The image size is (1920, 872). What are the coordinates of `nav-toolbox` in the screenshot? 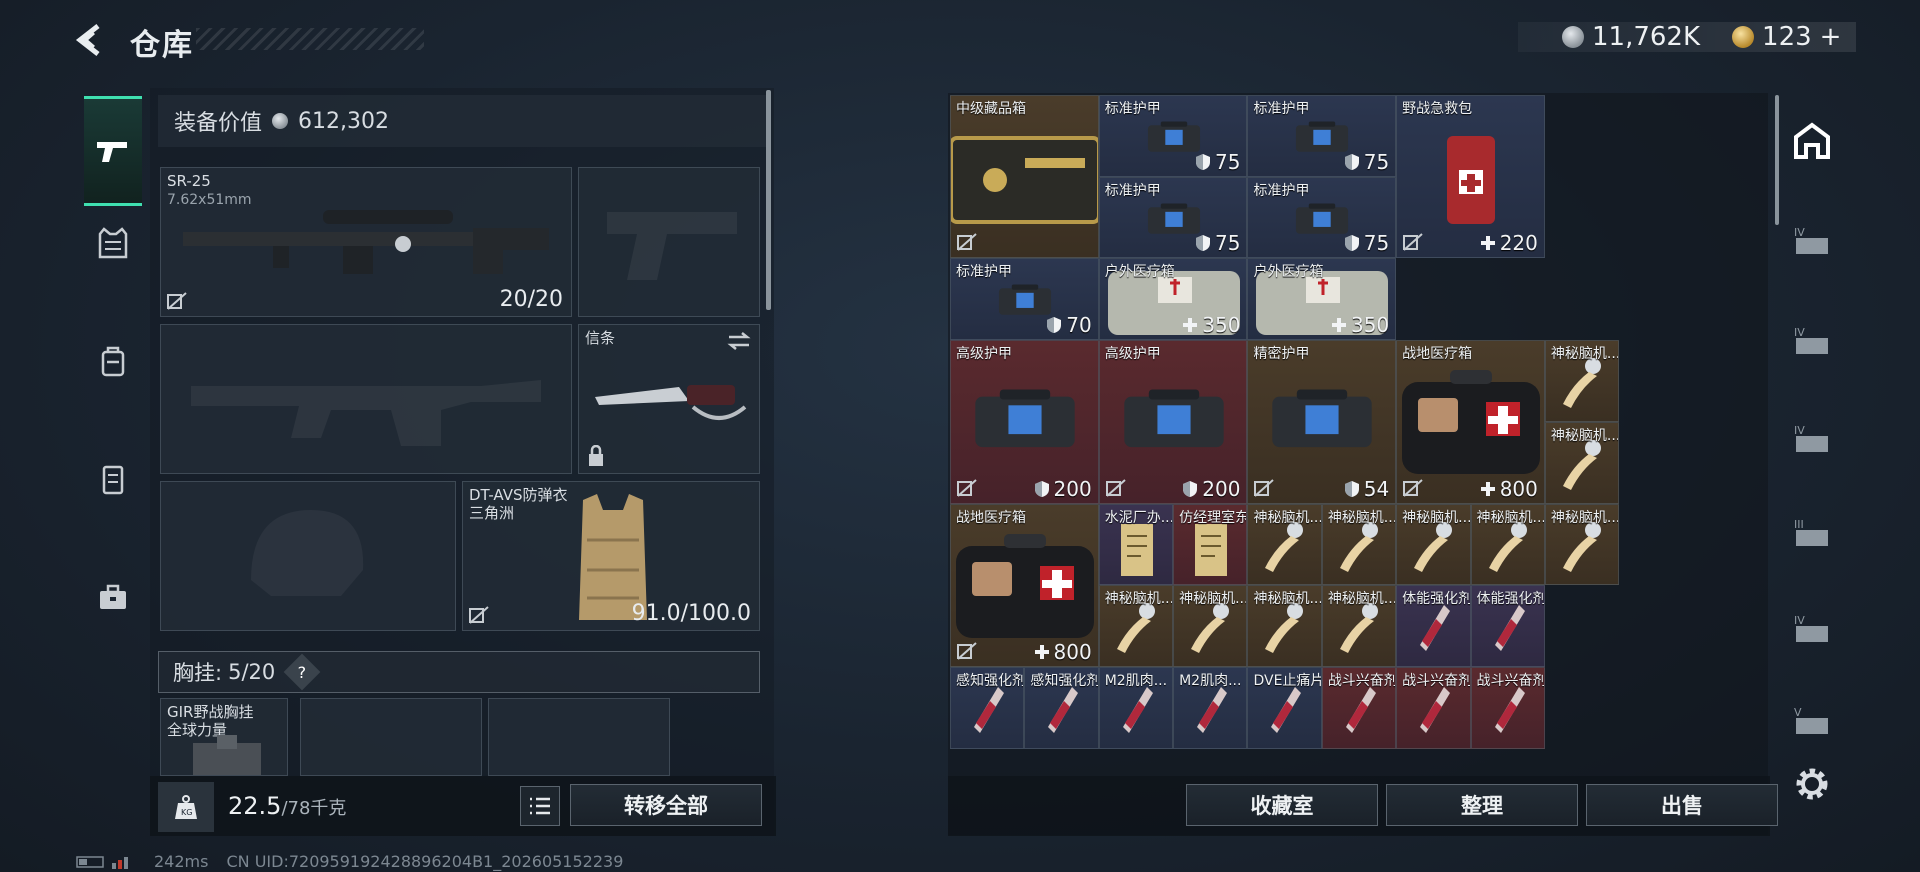 It's located at (113, 597).